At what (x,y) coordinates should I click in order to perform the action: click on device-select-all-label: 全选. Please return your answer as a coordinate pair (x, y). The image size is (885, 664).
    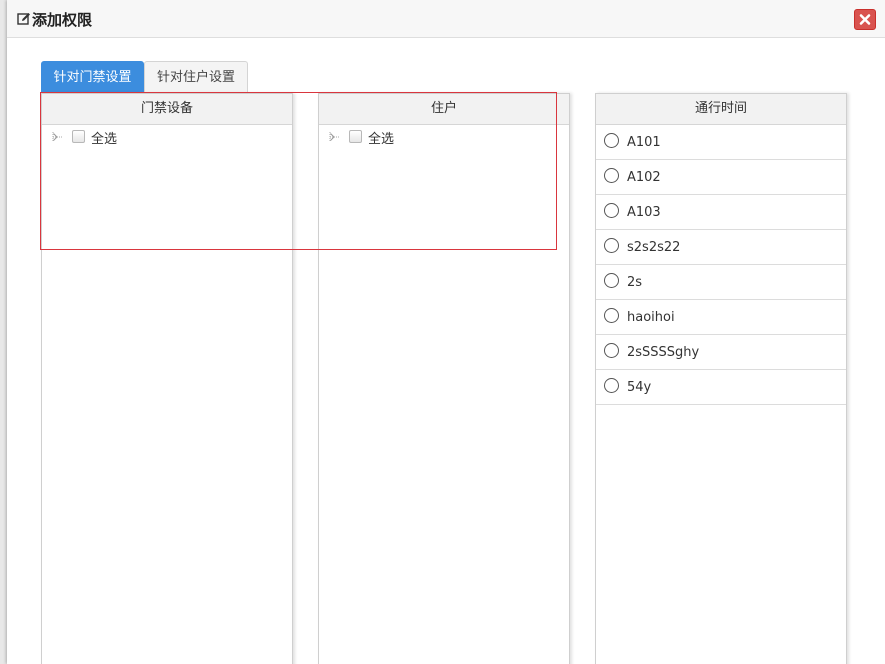
    Looking at the image, I should click on (104, 137).